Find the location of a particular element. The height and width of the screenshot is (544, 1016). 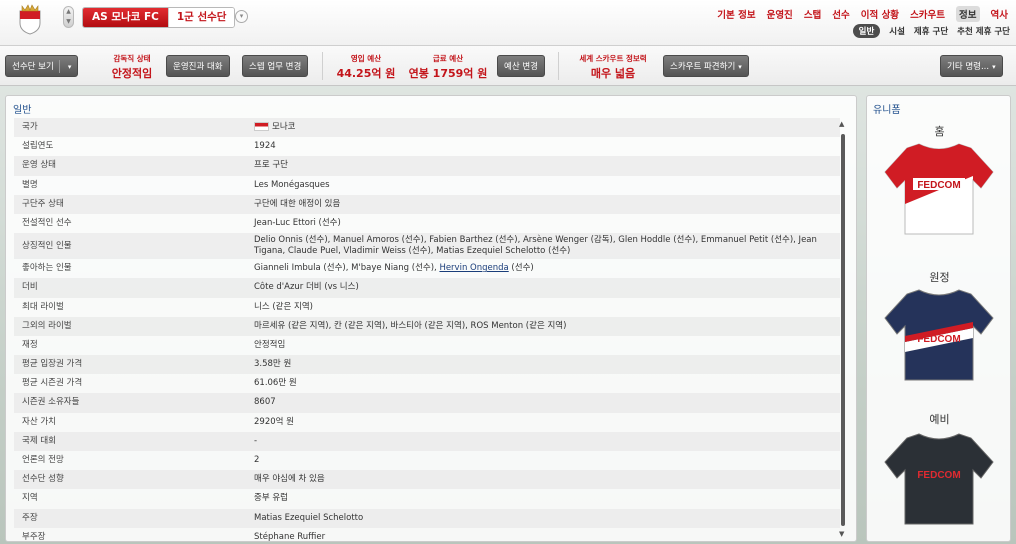

row-label: 국제 대회 is located at coordinates (39, 440).